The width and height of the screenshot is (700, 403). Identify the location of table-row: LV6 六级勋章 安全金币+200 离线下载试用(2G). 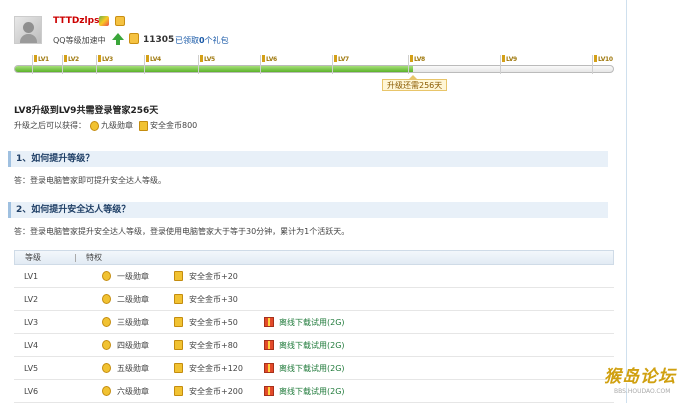
(314, 391).